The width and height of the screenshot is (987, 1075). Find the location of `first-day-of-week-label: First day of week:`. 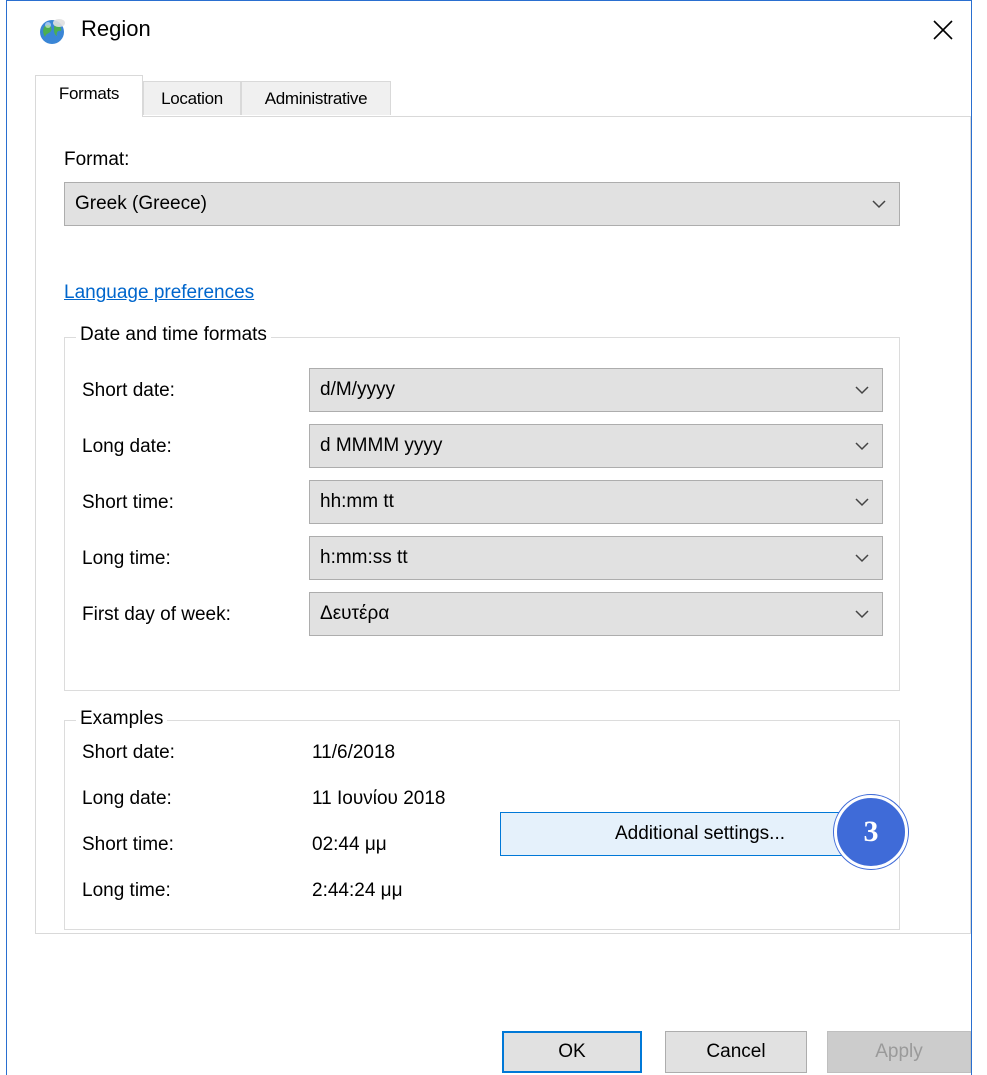

first-day-of-week-label: First day of week: is located at coordinates (156, 614).